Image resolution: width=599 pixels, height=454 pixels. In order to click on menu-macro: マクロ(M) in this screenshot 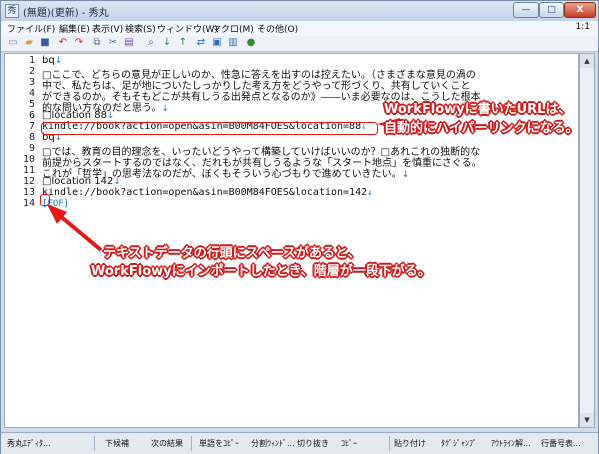, I will do `click(233, 28)`.